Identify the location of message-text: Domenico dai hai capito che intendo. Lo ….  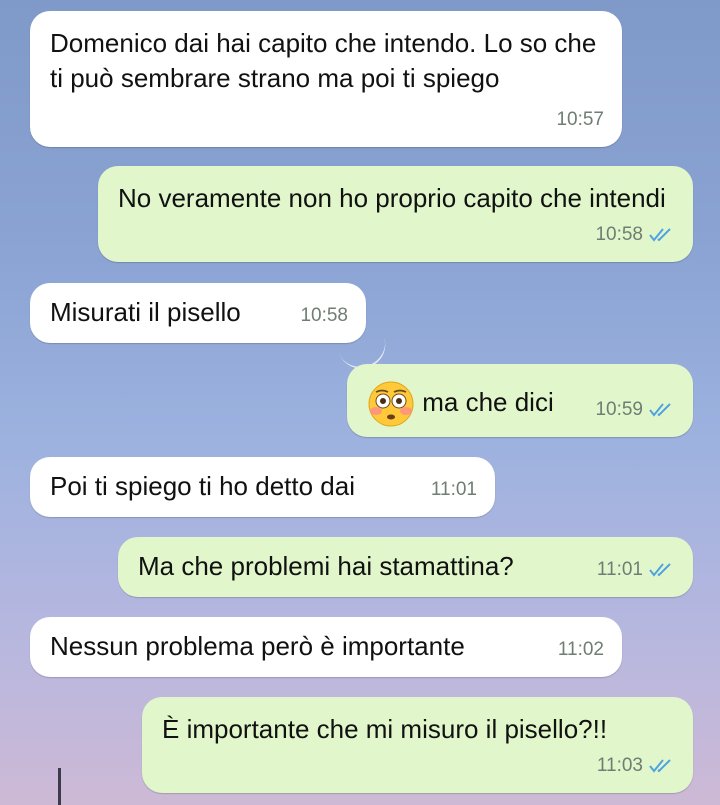
(323, 60).